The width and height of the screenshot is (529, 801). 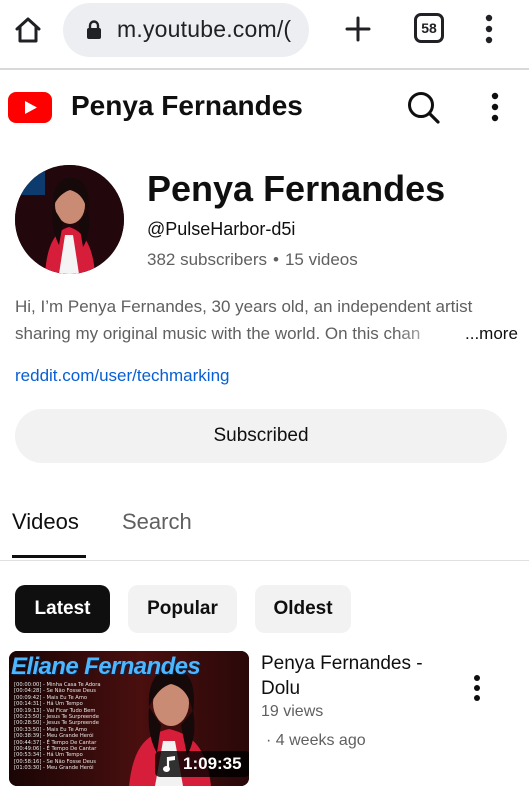 I want to click on youtube-header: Penya Fernandes, so click(x=264, y=107).